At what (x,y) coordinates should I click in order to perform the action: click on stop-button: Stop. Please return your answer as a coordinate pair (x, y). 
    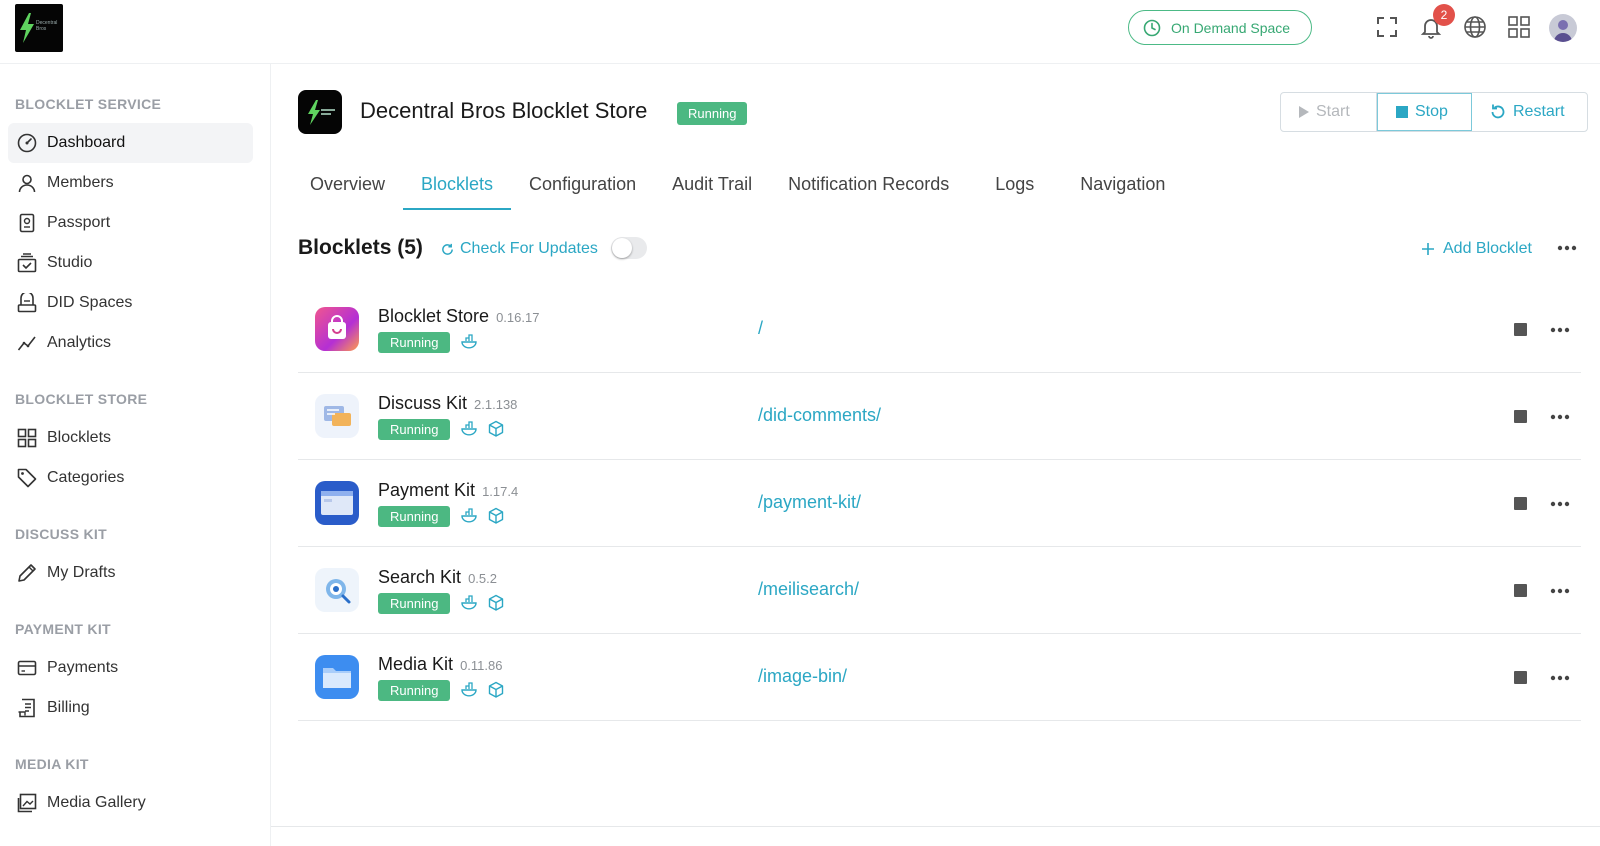
    Looking at the image, I should click on (1424, 112).